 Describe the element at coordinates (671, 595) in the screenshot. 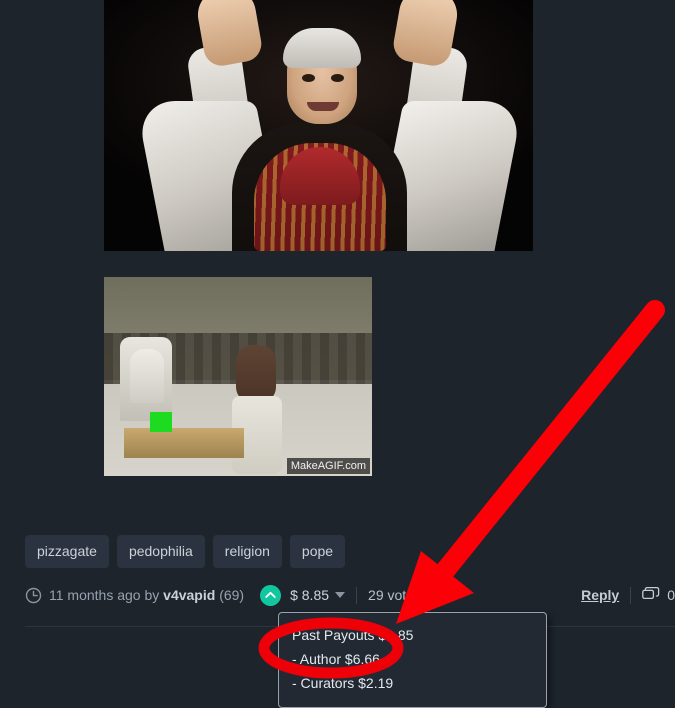

I see `comment-count: 0` at that location.